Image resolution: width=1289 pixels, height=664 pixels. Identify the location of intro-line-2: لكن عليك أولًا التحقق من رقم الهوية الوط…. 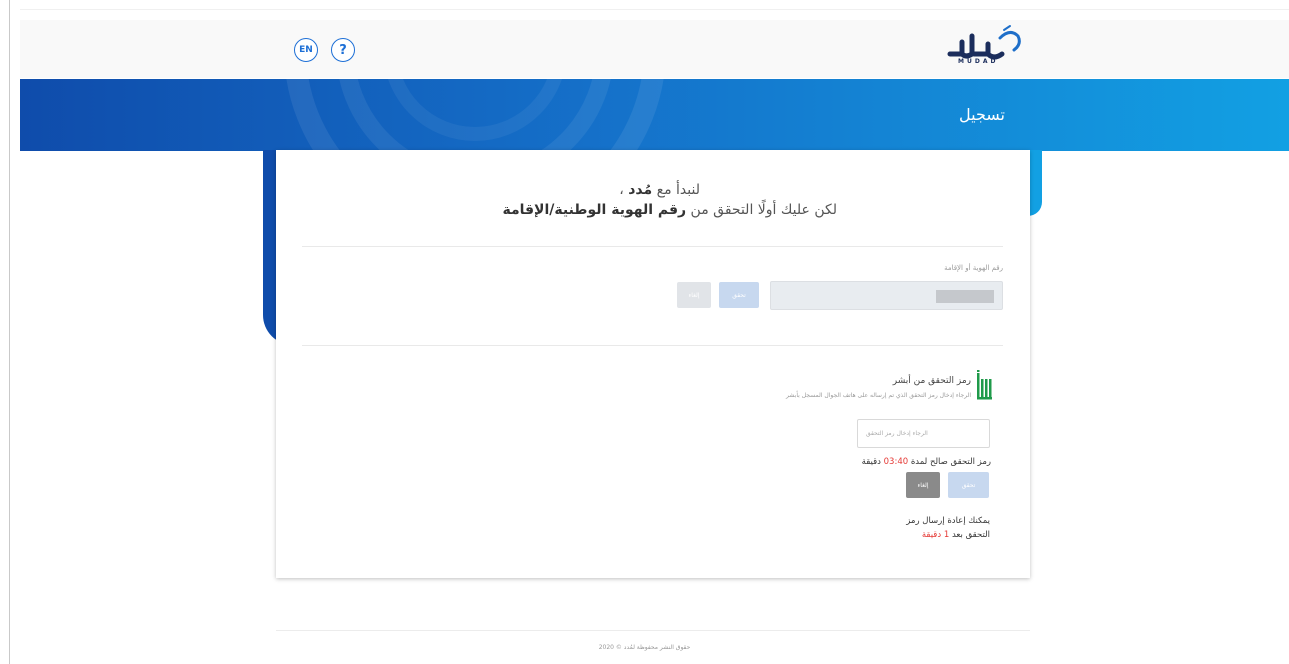
(669, 210).